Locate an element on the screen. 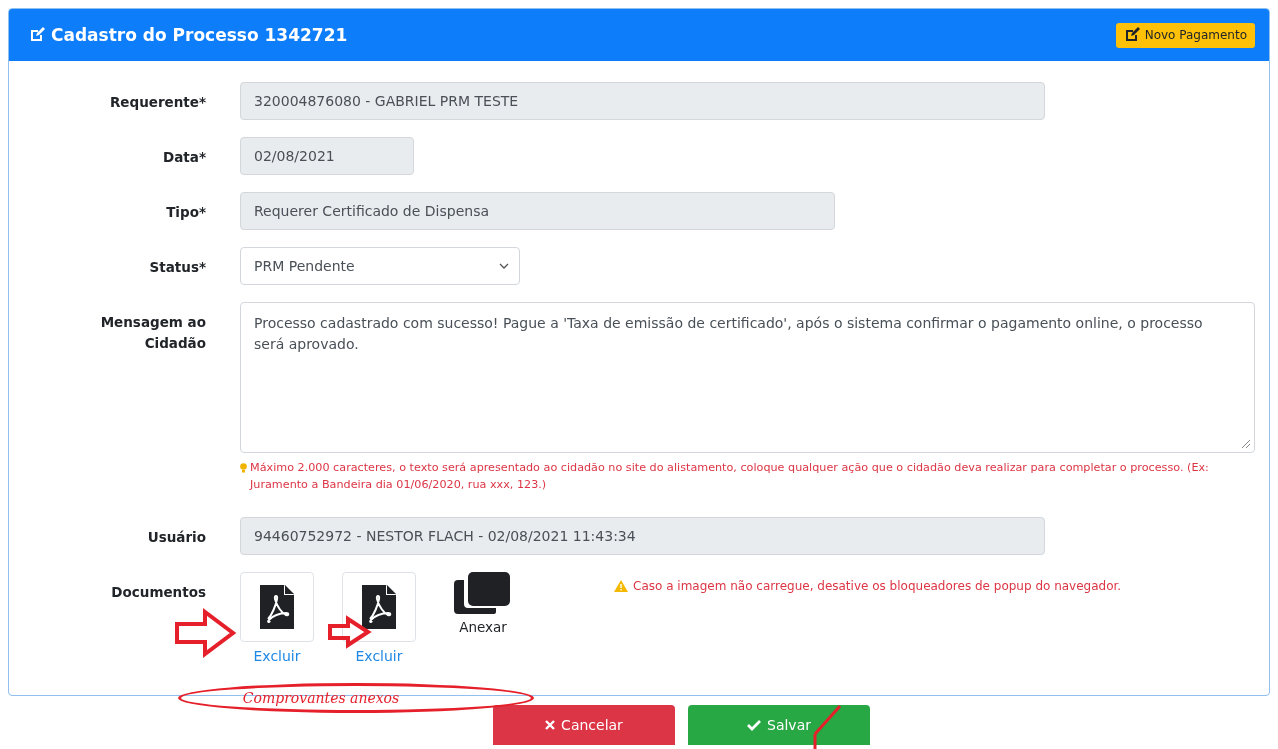  warning-text: Caso a imagem não carregue, desative os bloqueadores de popup do navegador. is located at coordinates (877, 586).